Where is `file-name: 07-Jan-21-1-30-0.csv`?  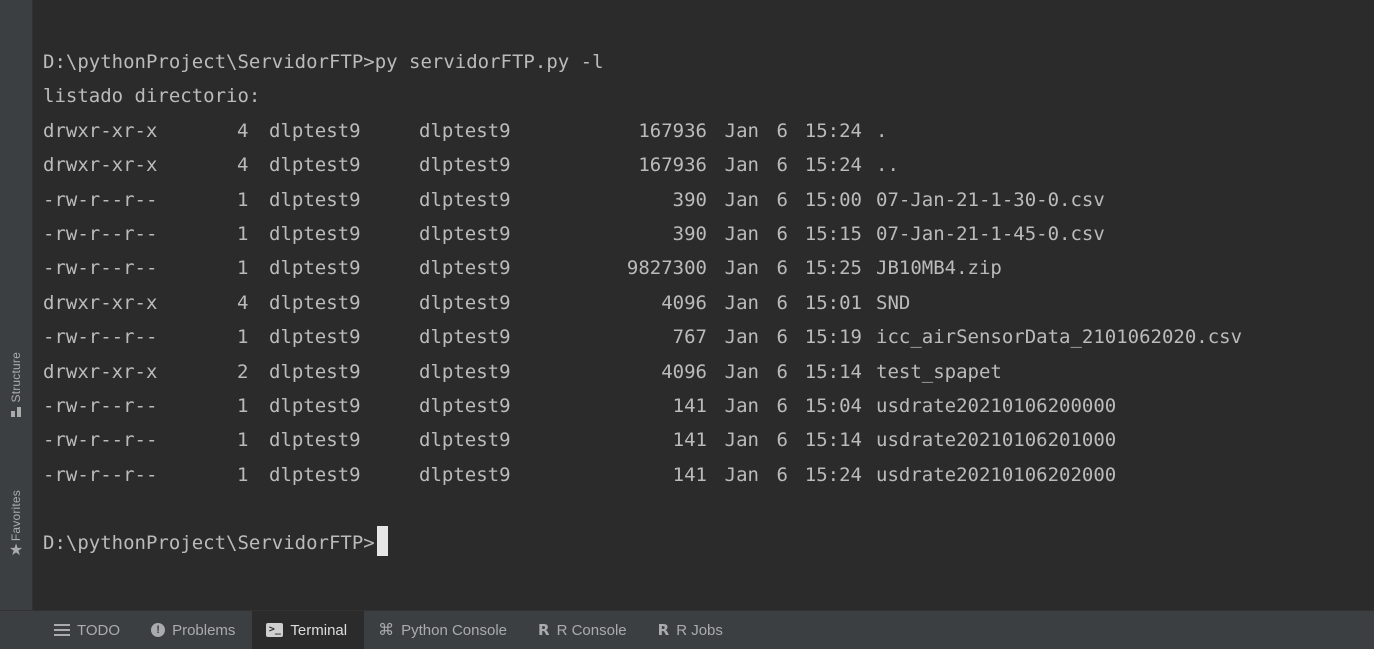
file-name: 07-Jan-21-1-30-0.csv is located at coordinates (990, 199).